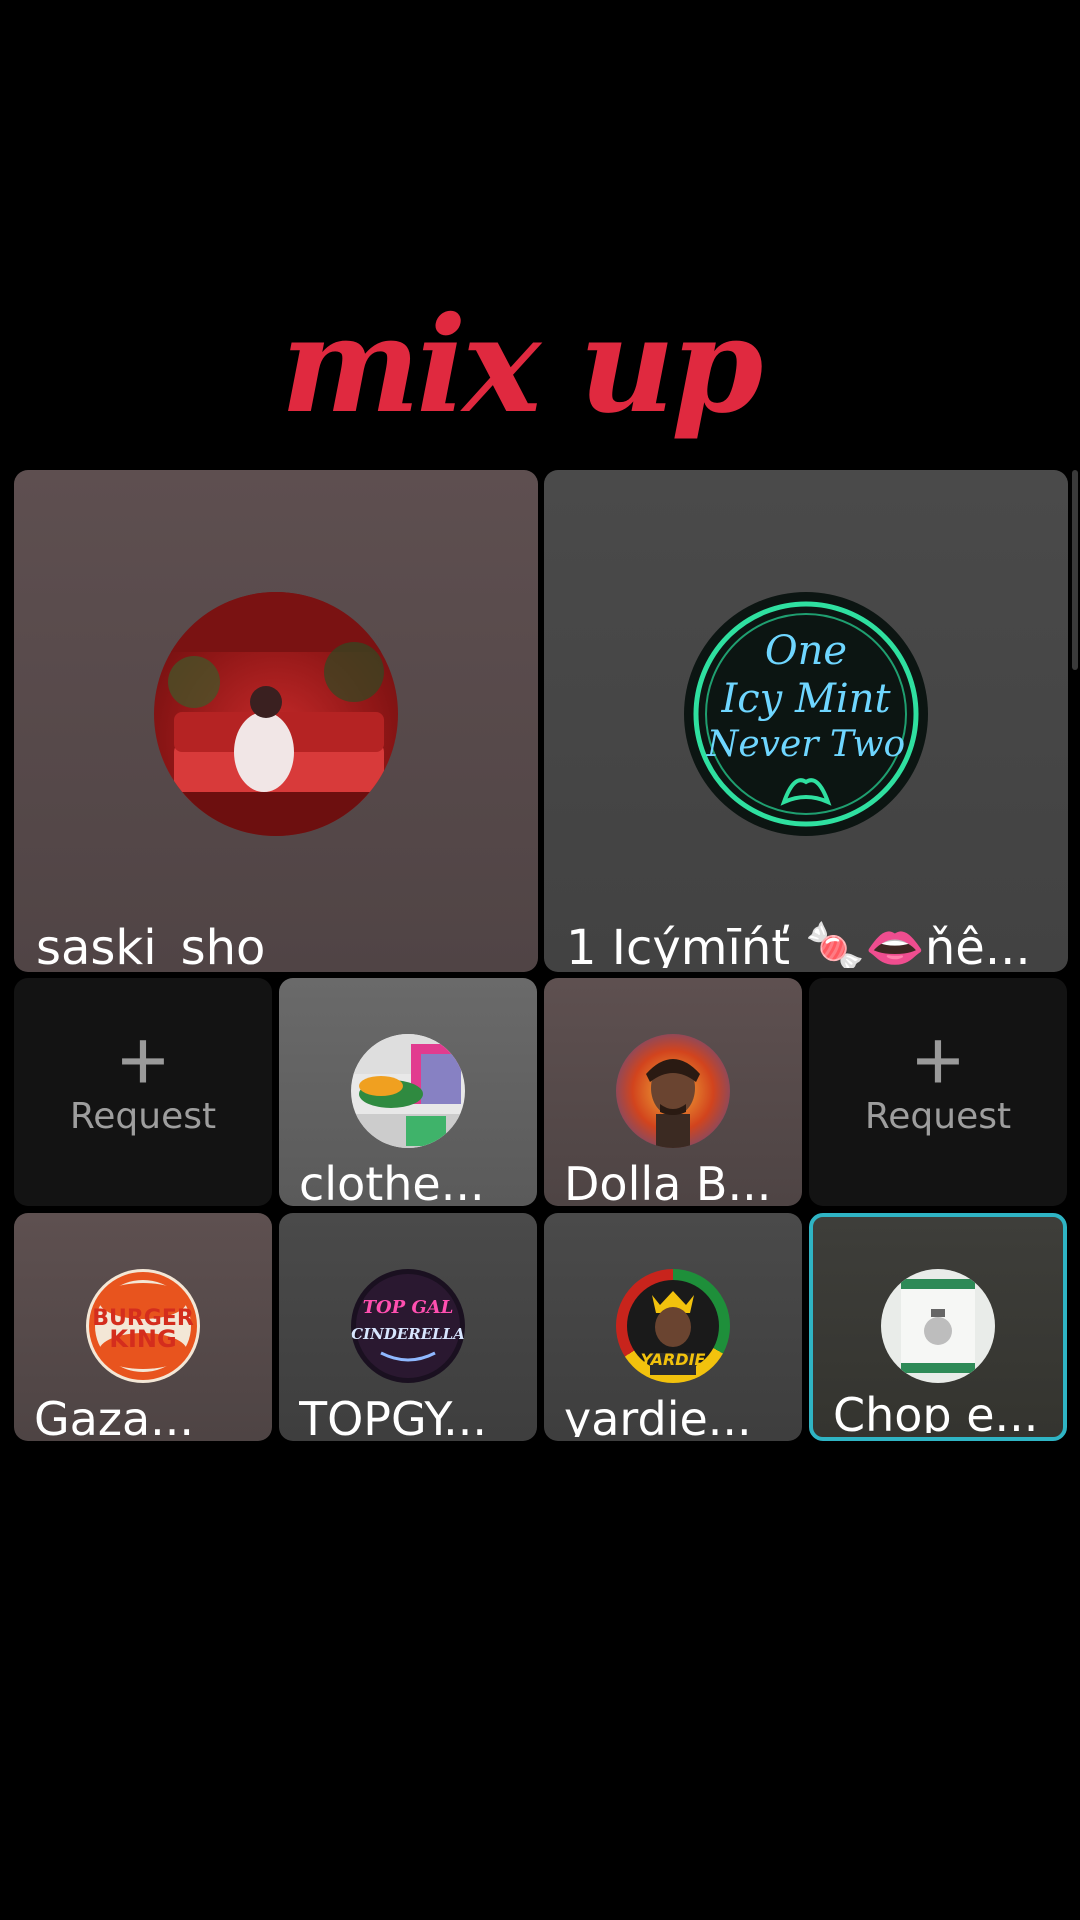  I want to click on topgal-cinderella-logo-icon: TOP GAL CINDERELLA, so click(408, 1326).